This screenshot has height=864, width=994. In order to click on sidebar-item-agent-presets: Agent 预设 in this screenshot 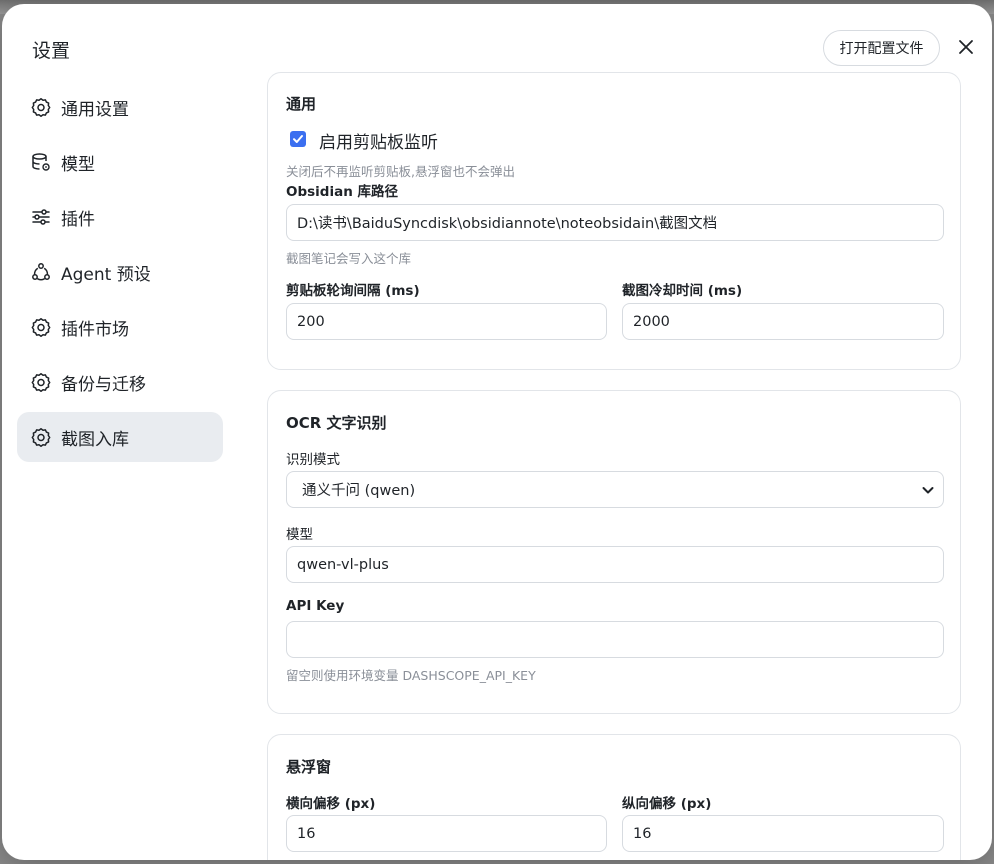, I will do `click(120, 272)`.